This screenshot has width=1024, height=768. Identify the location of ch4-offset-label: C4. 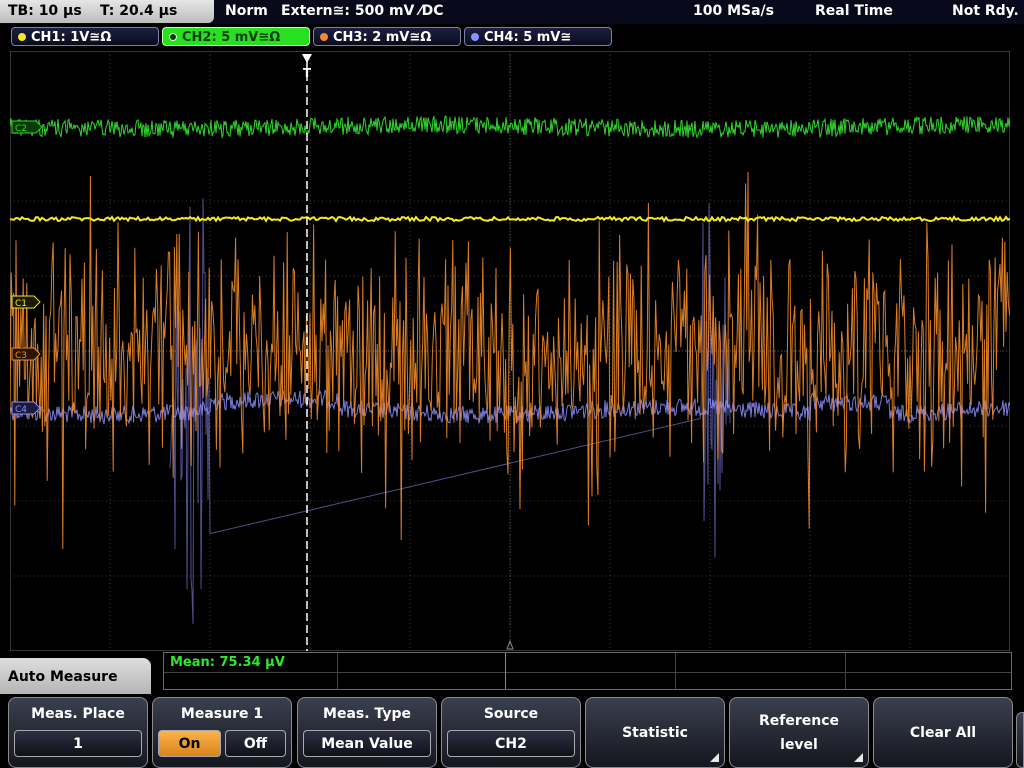
(21, 410).